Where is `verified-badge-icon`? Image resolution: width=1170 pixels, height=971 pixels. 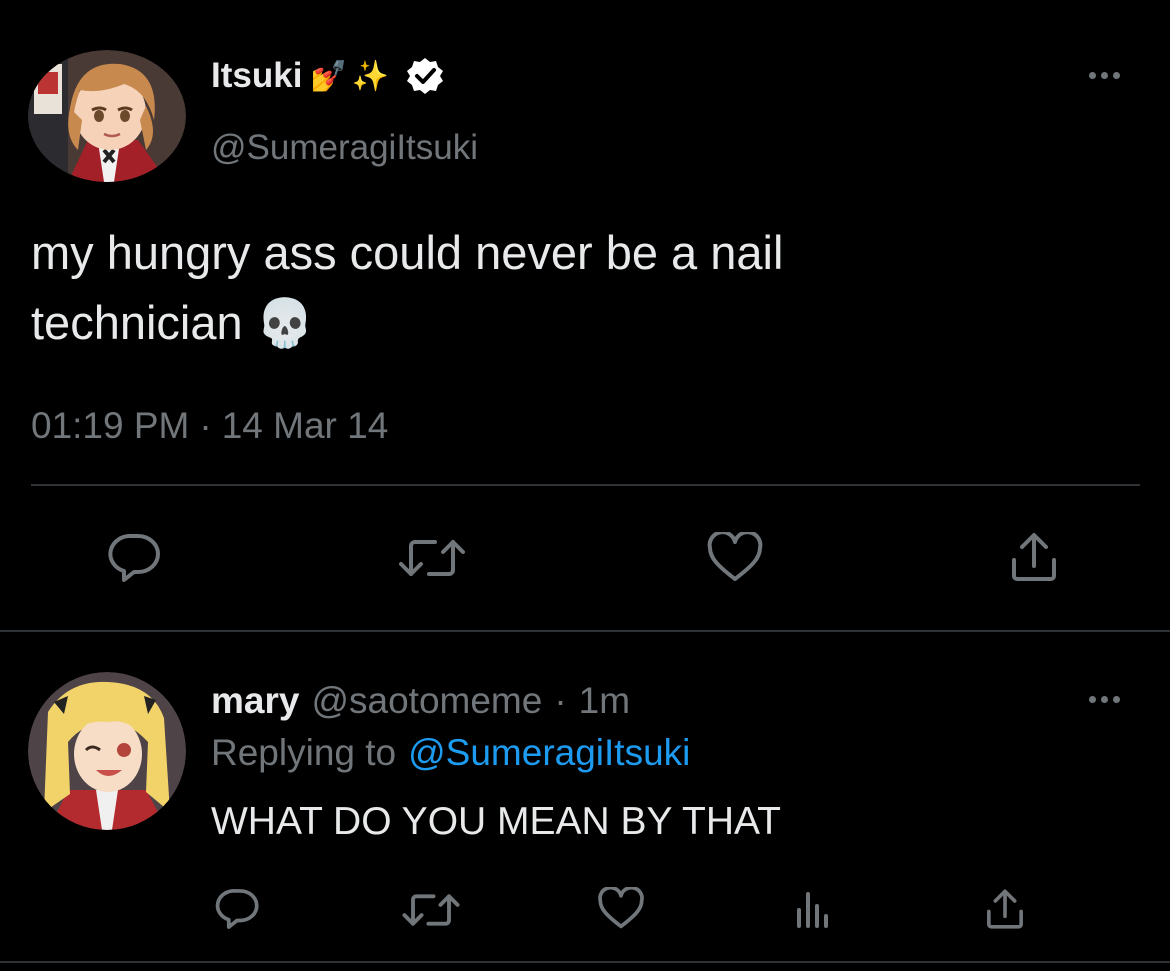
verified-badge-icon is located at coordinates (425, 76).